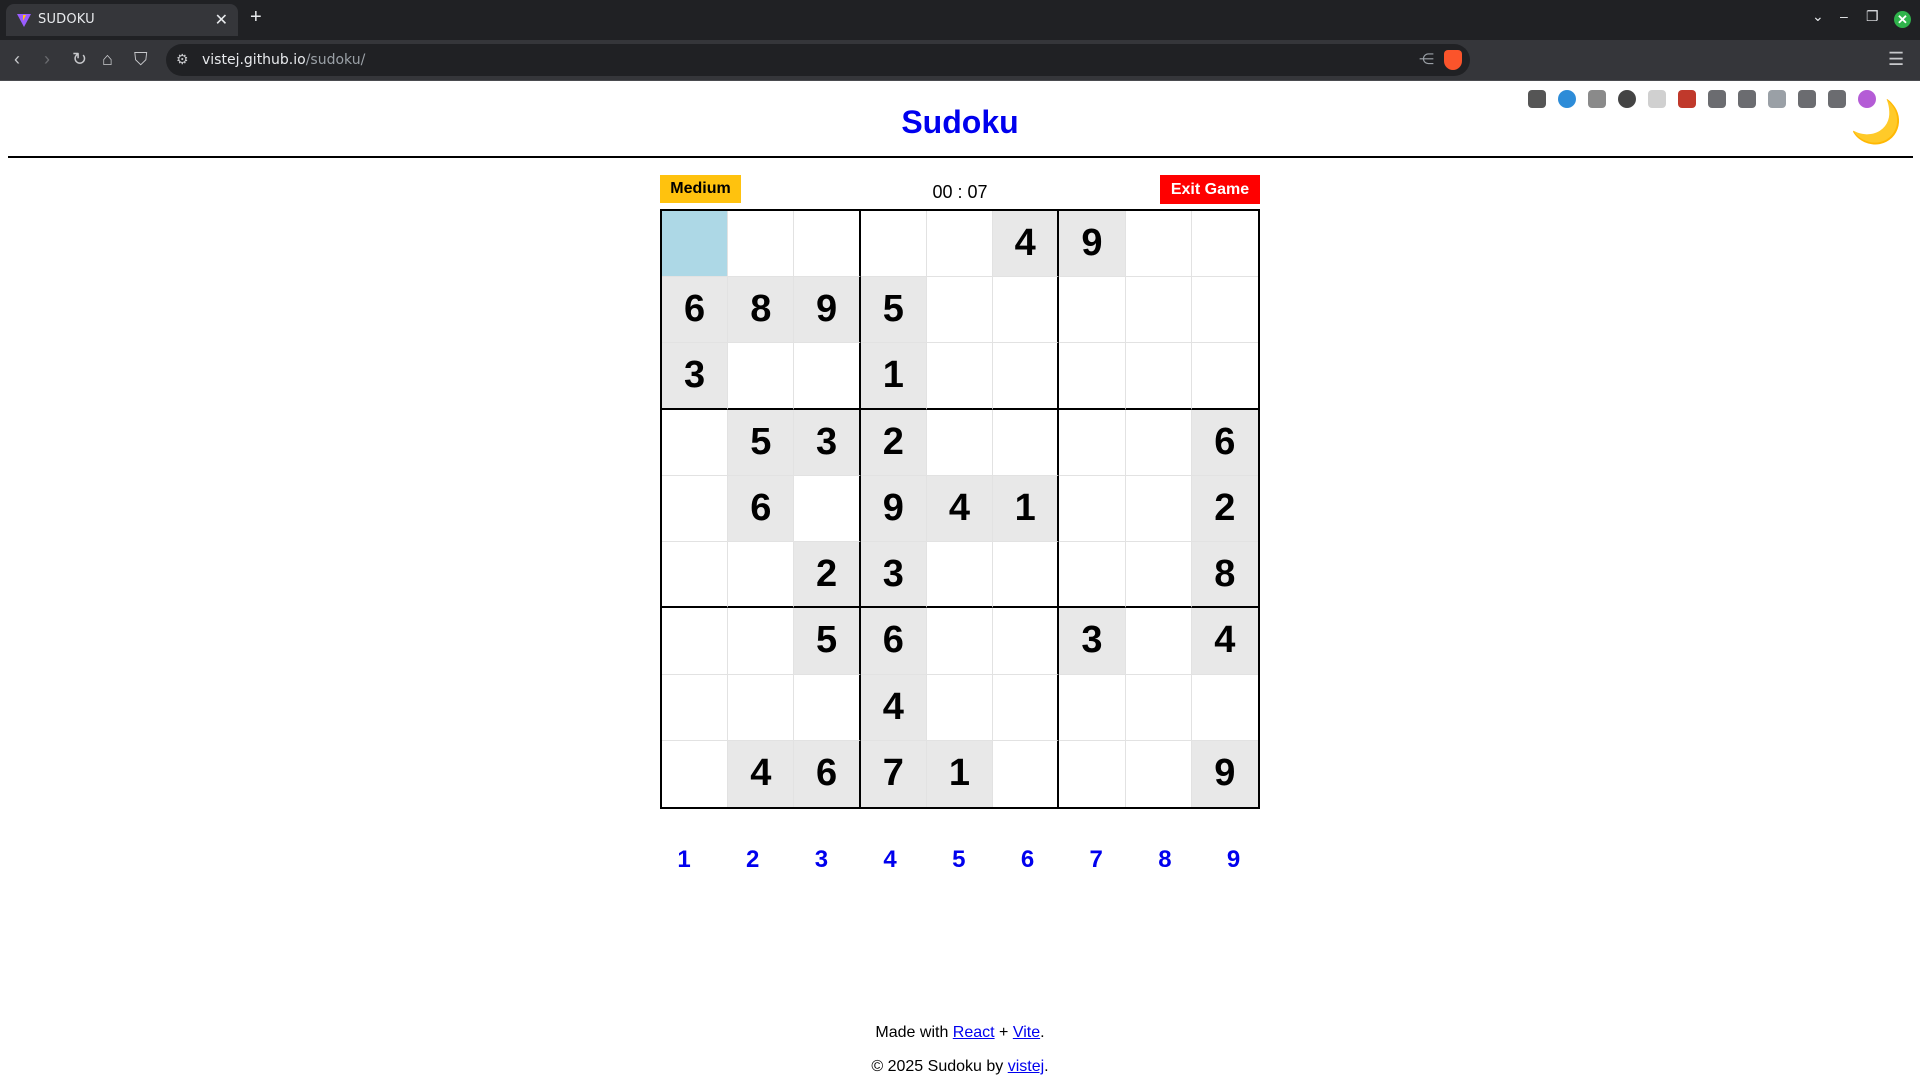  I want to click on reload-icon: ↻, so click(79, 59).